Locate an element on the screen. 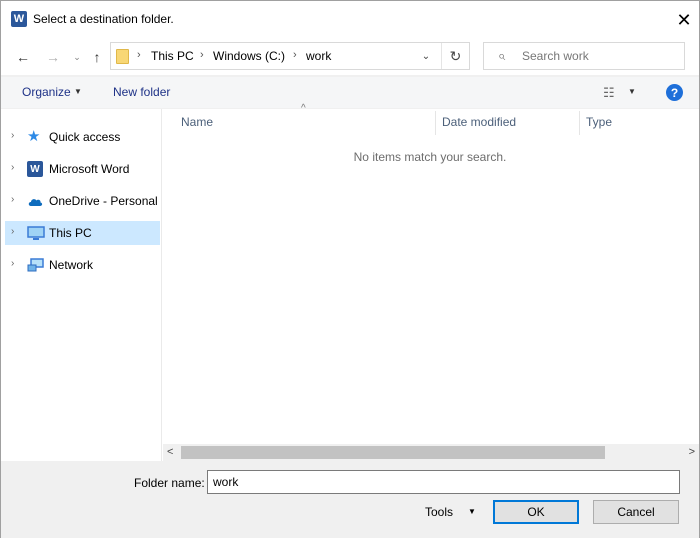 The image size is (700, 538). column-header-type: Type is located at coordinates (599, 122).